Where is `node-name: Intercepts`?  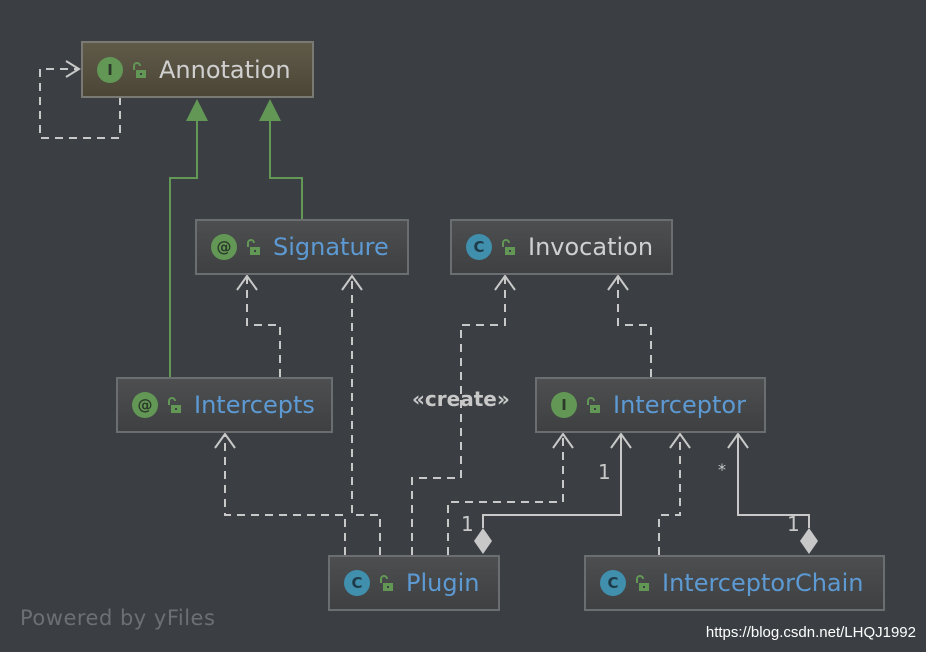
node-name: Intercepts is located at coordinates (254, 405).